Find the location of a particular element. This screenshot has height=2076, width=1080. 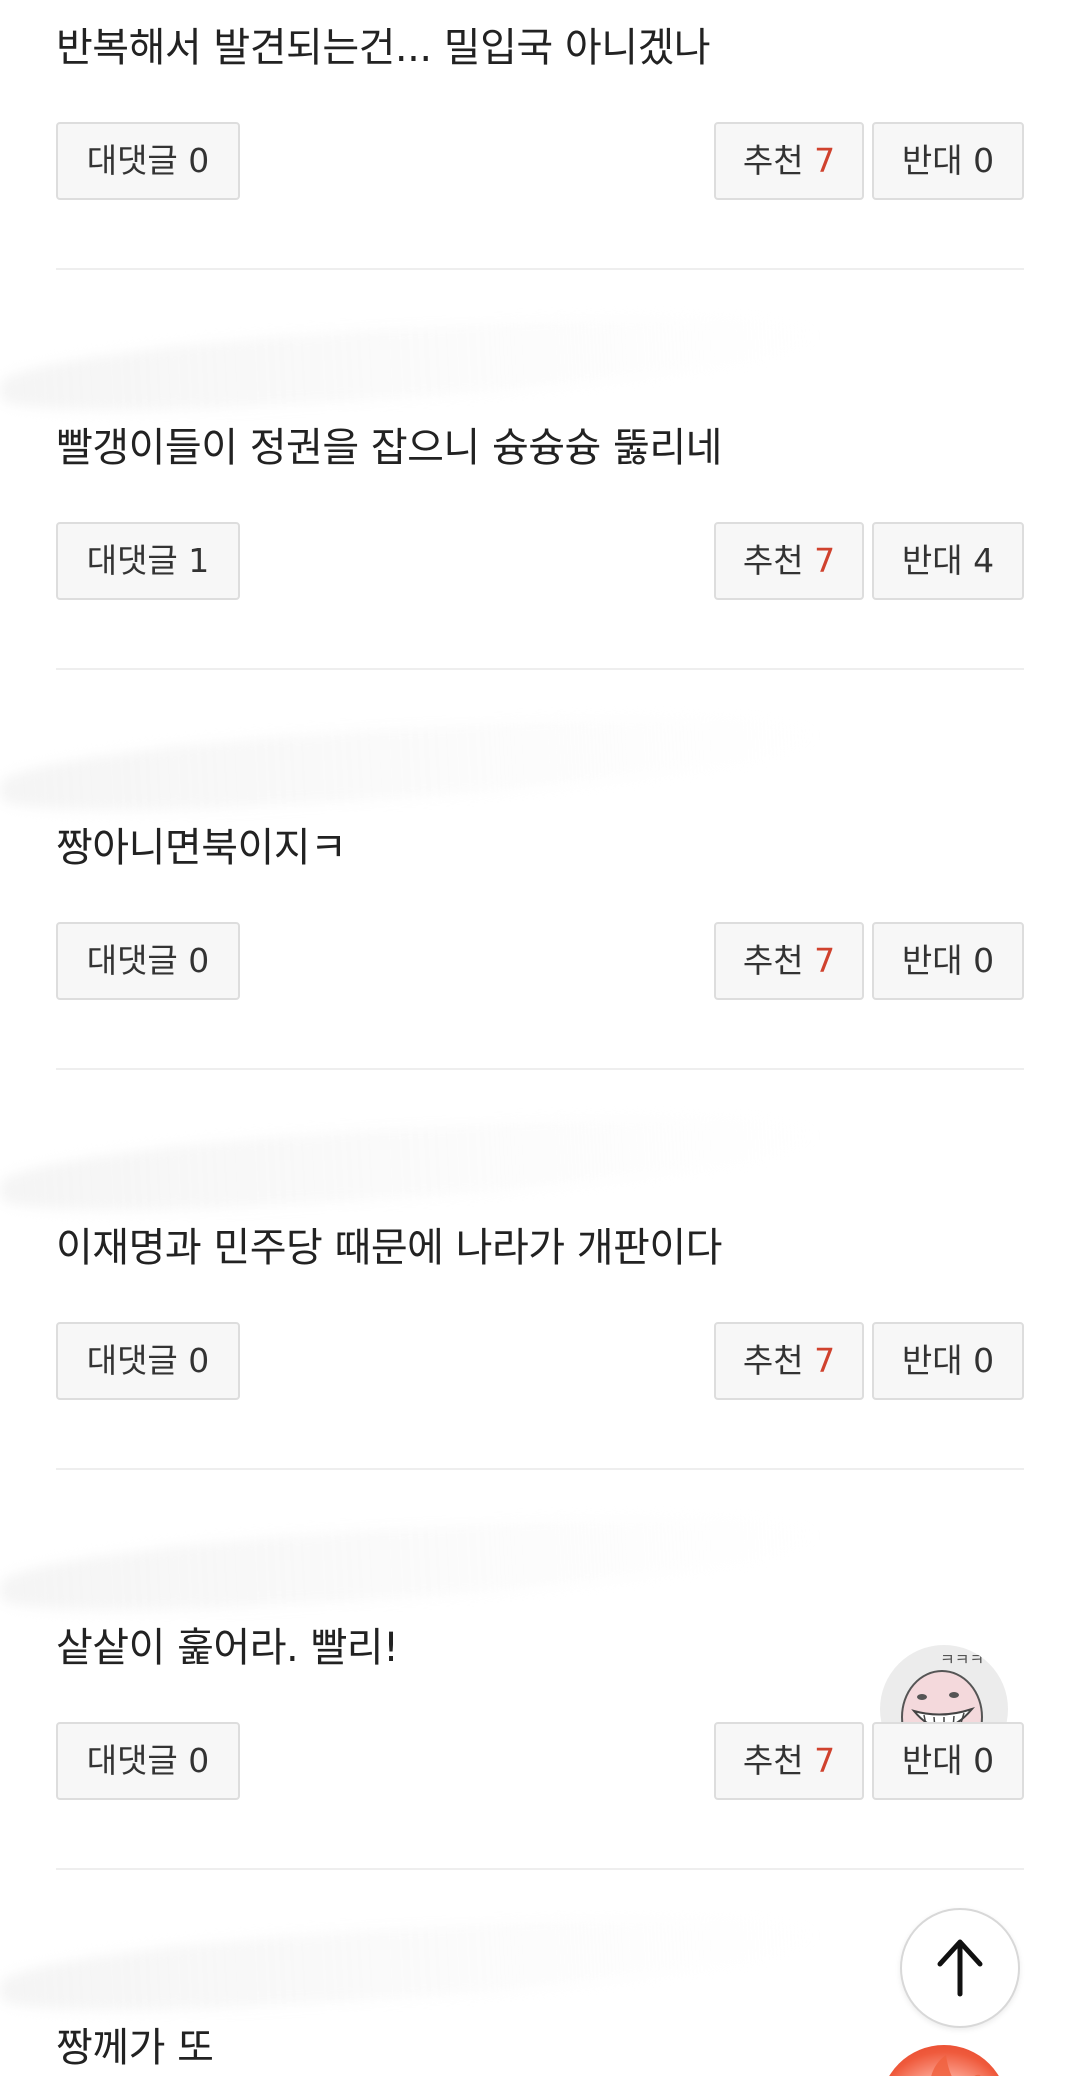

comment-text: 샅샅이 훑어라. 빨리! is located at coordinates (227, 1648).